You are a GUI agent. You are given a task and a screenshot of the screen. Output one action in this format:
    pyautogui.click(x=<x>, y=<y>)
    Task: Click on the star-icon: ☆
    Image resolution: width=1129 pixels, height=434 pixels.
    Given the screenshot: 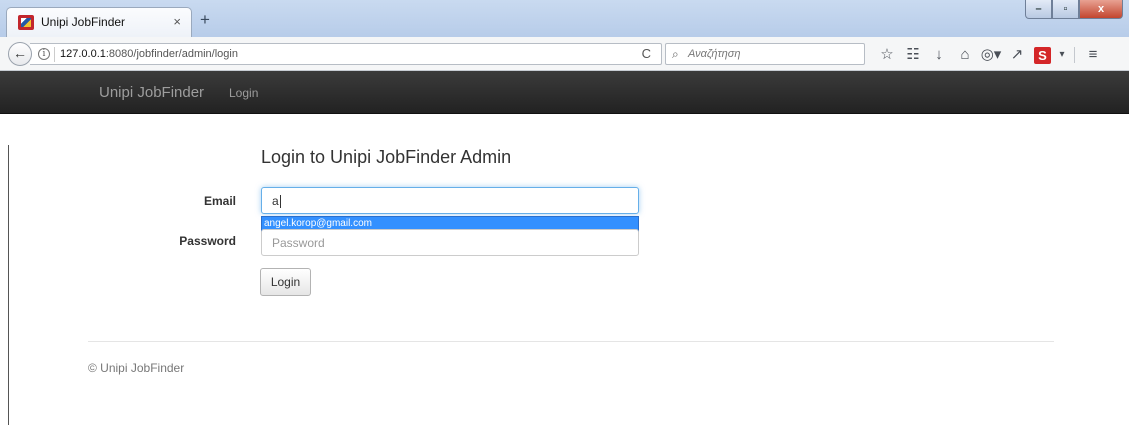 What is the action you would take?
    pyautogui.click(x=887, y=55)
    